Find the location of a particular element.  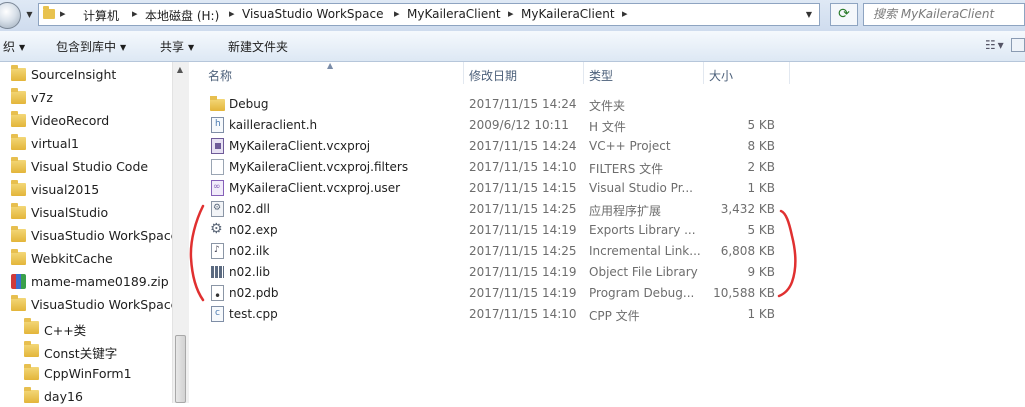

nav-item: WebkitCache is located at coordinates (86, 259).